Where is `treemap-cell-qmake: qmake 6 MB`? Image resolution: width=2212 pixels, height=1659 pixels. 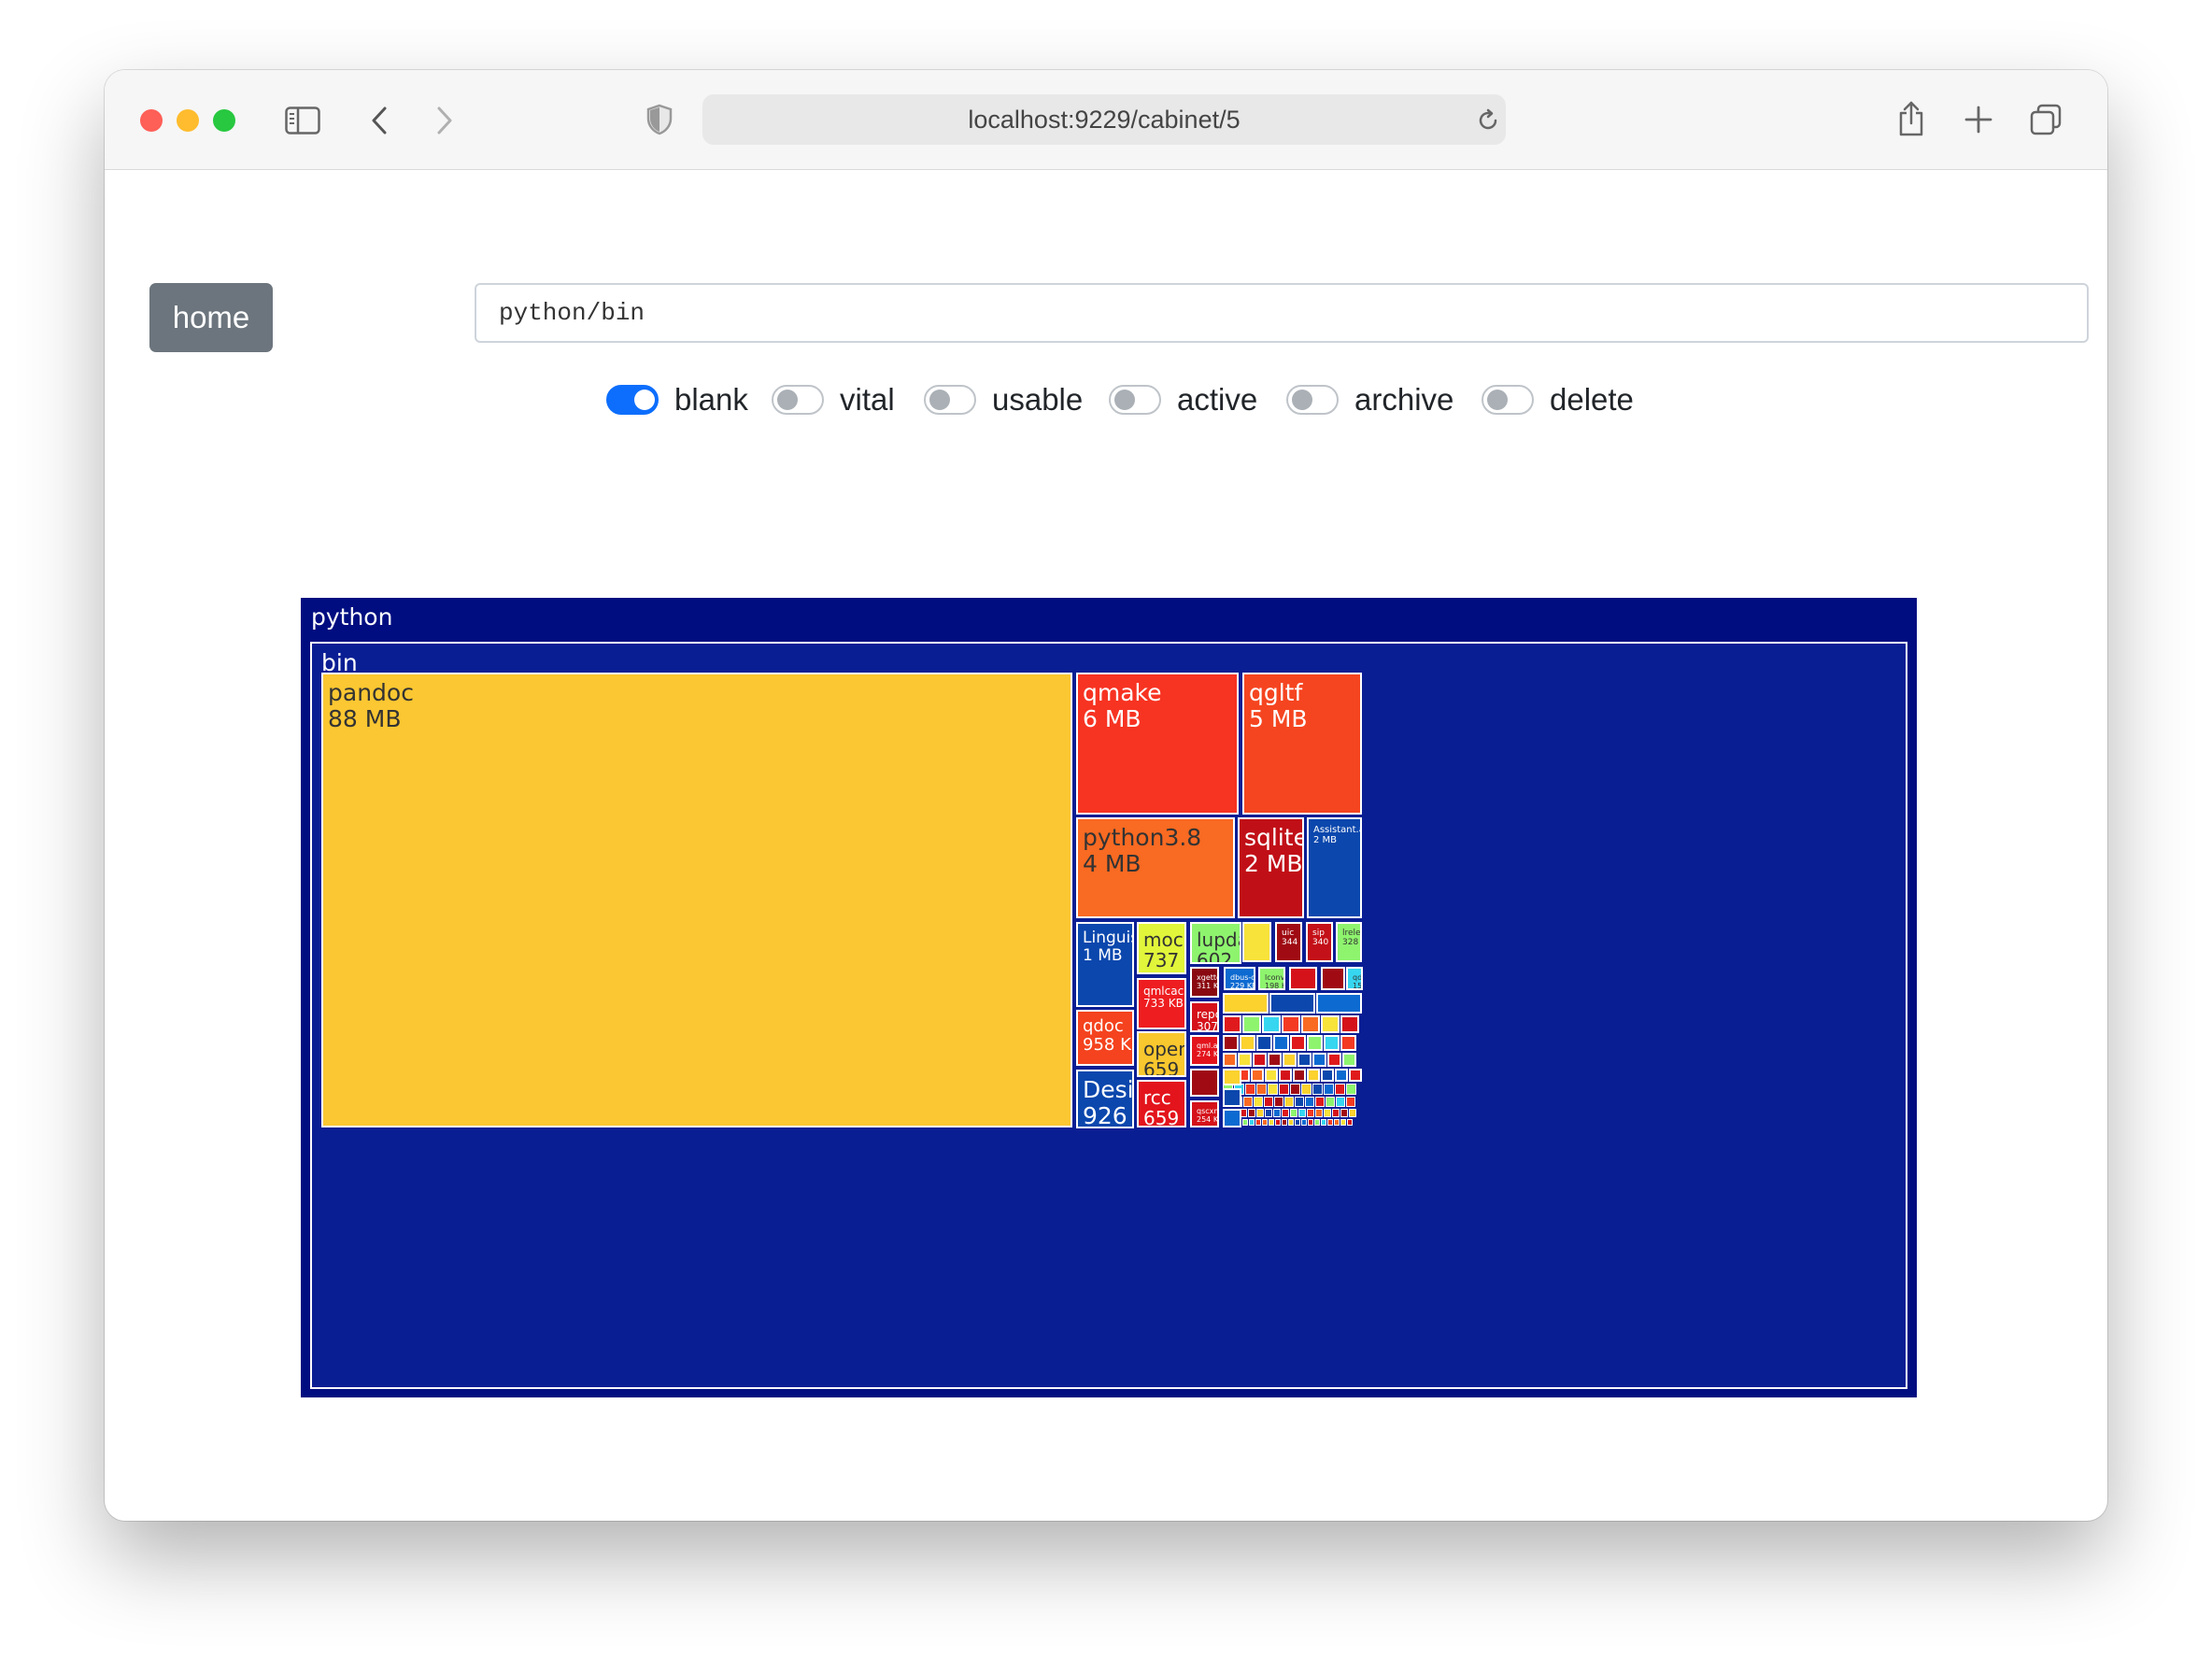
treemap-cell-qmake: qmake 6 MB is located at coordinates (1157, 744).